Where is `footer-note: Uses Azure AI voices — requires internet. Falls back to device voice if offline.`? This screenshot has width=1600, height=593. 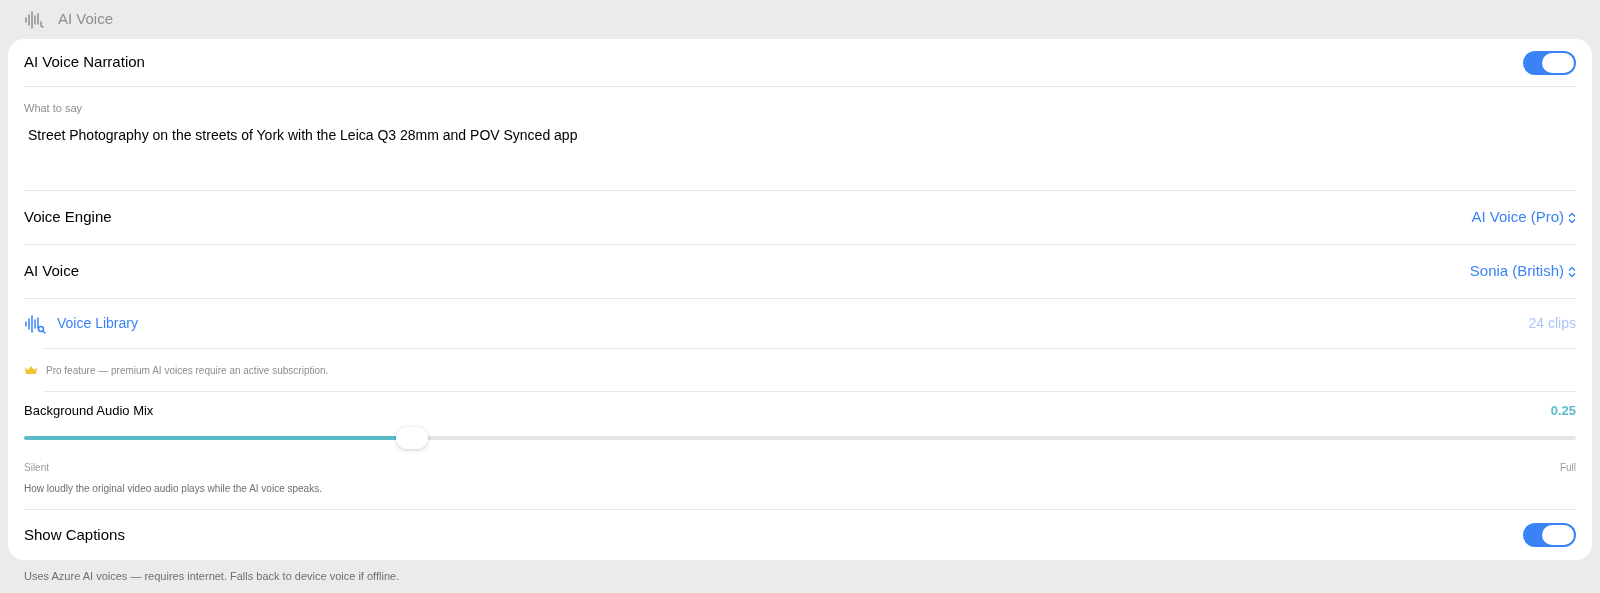 footer-note: Uses Azure AI voices — requires internet. Falls back to device voice if offline. is located at coordinates (212, 576).